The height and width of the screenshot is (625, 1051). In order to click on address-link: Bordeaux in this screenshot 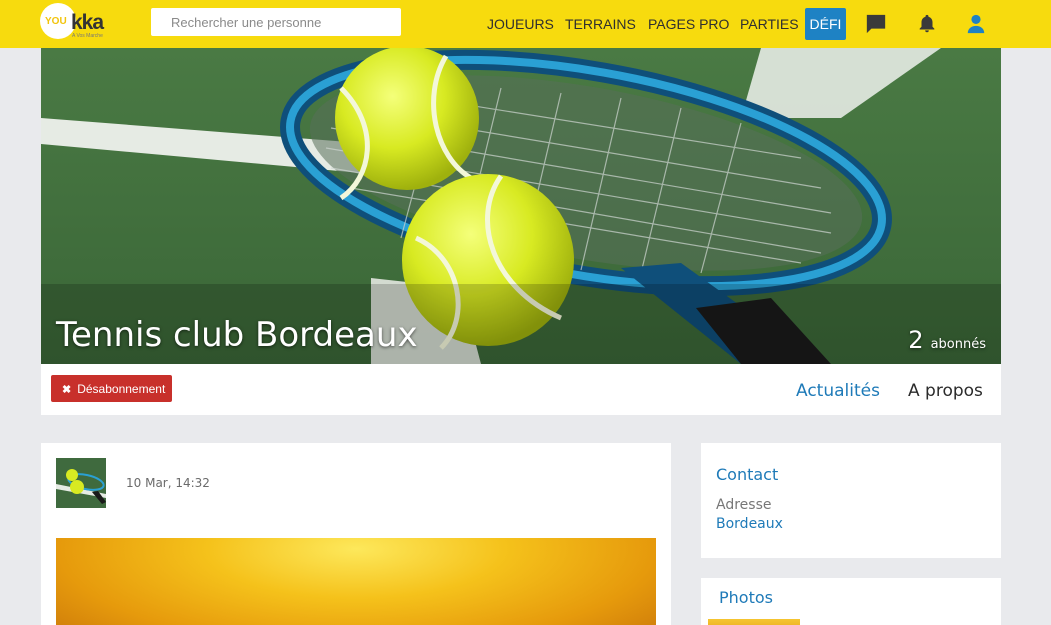, I will do `click(749, 524)`.